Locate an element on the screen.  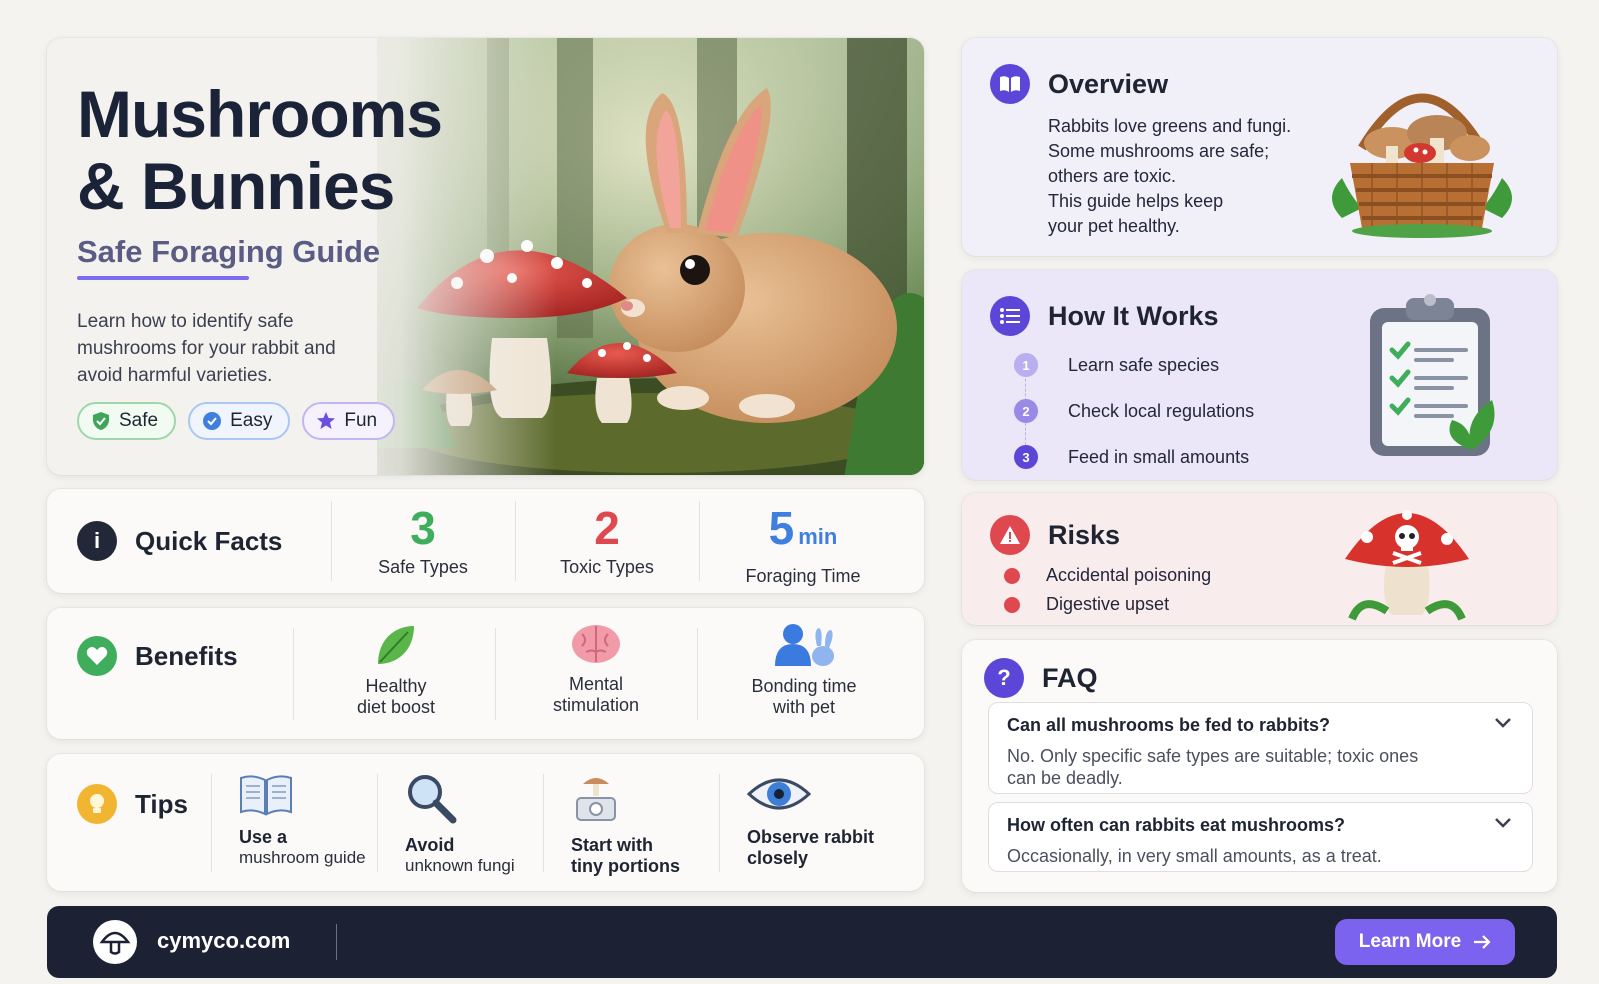
toxic-mushroom-illustration is located at coordinates (1407, 565).